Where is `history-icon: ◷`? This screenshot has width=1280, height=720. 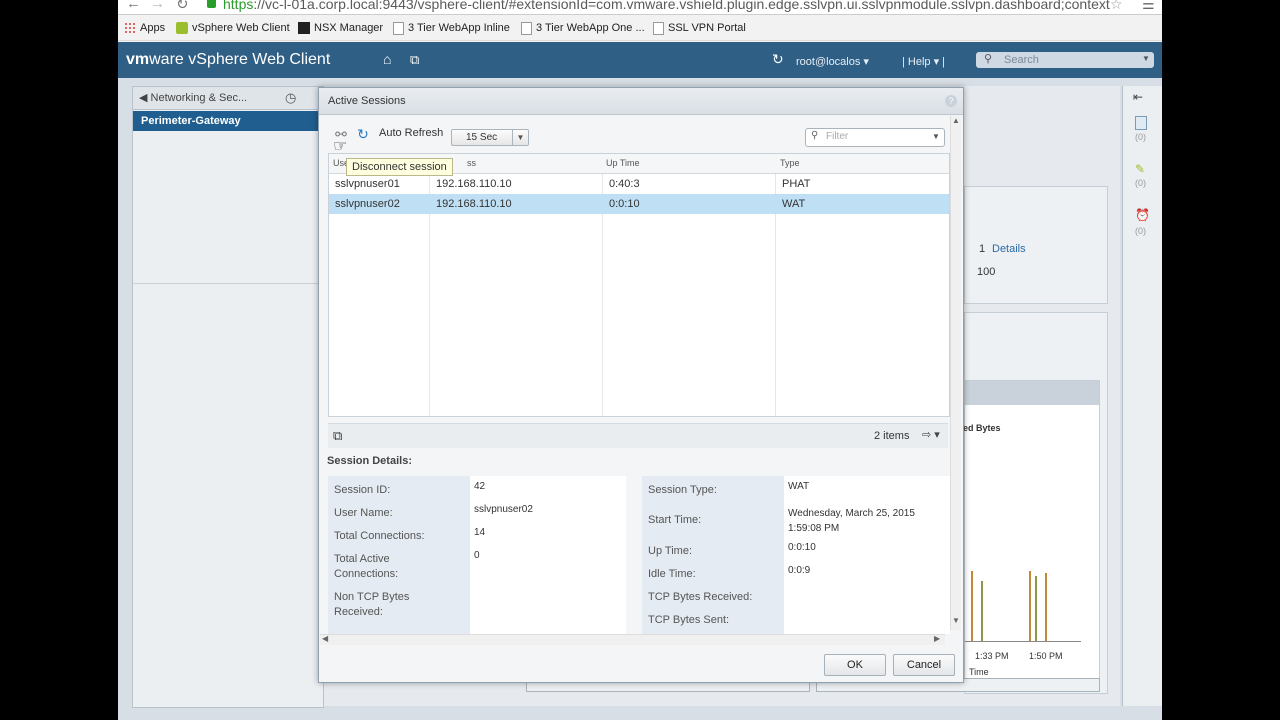 history-icon: ◷ is located at coordinates (290, 98).